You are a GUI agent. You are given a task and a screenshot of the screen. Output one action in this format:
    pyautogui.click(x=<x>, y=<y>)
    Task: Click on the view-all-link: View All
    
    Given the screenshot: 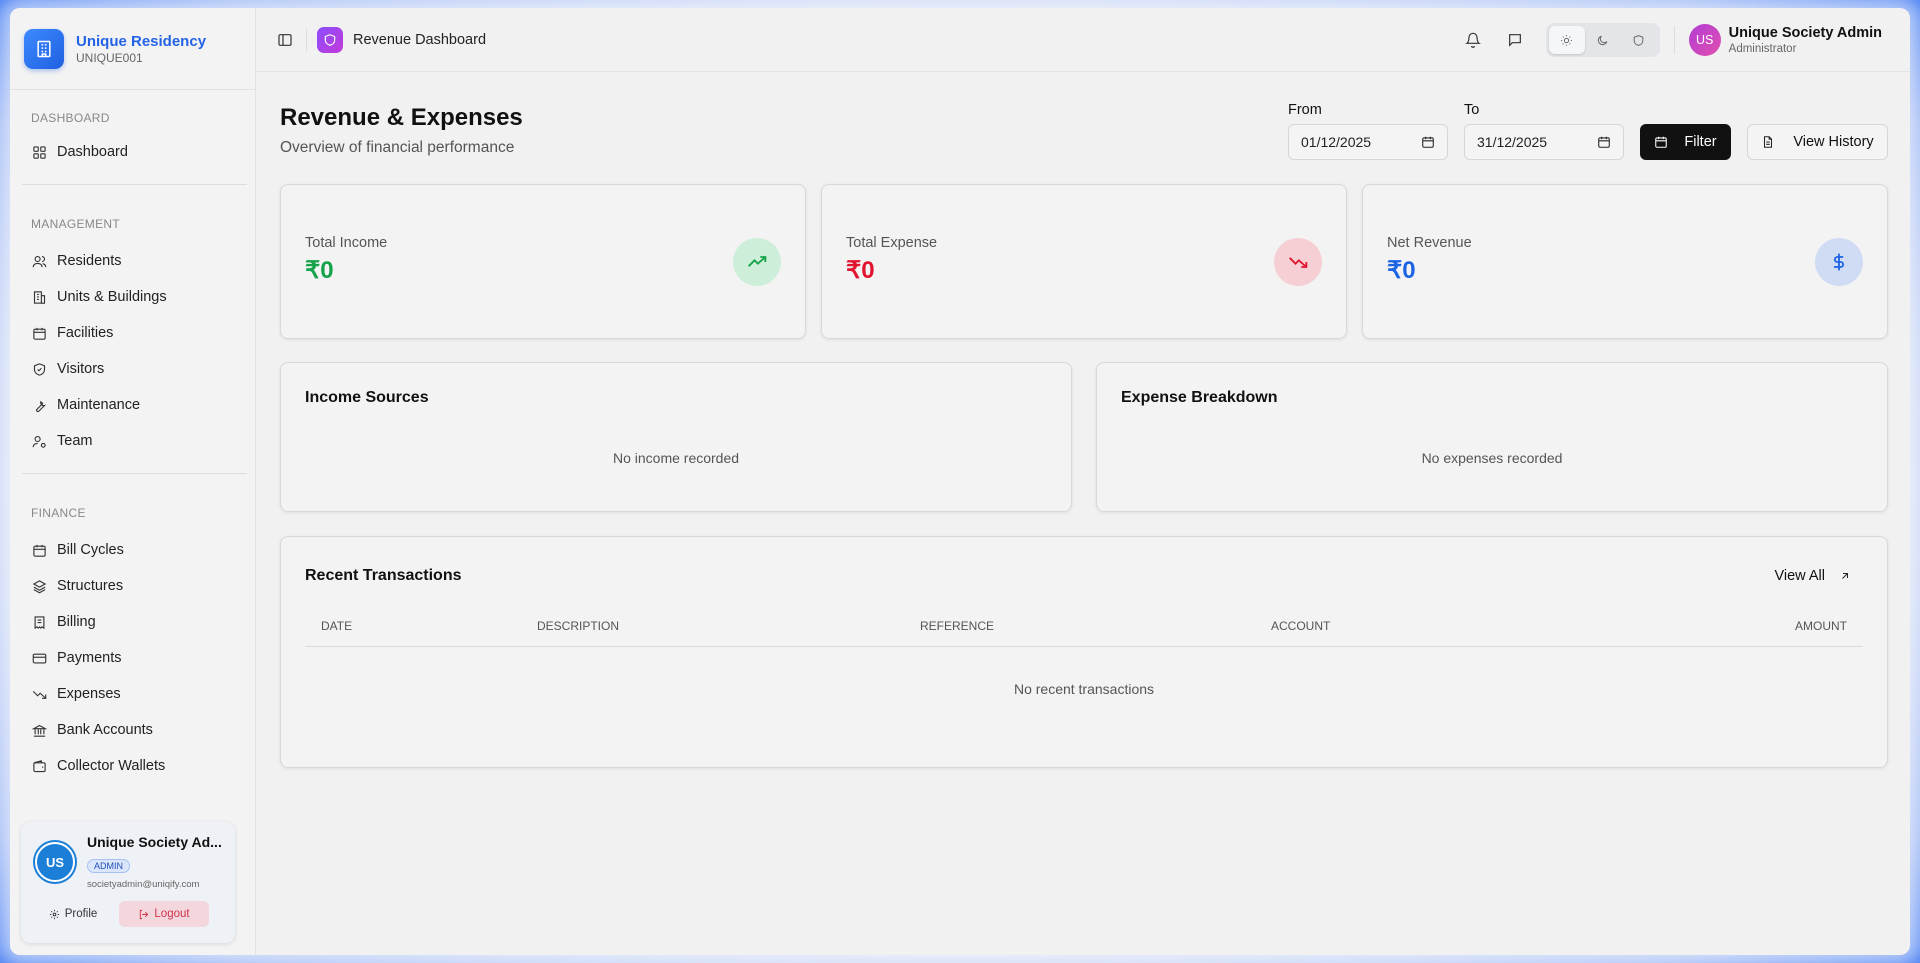 What is the action you would take?
    pyautogui.click(x=1812, y=576)
    